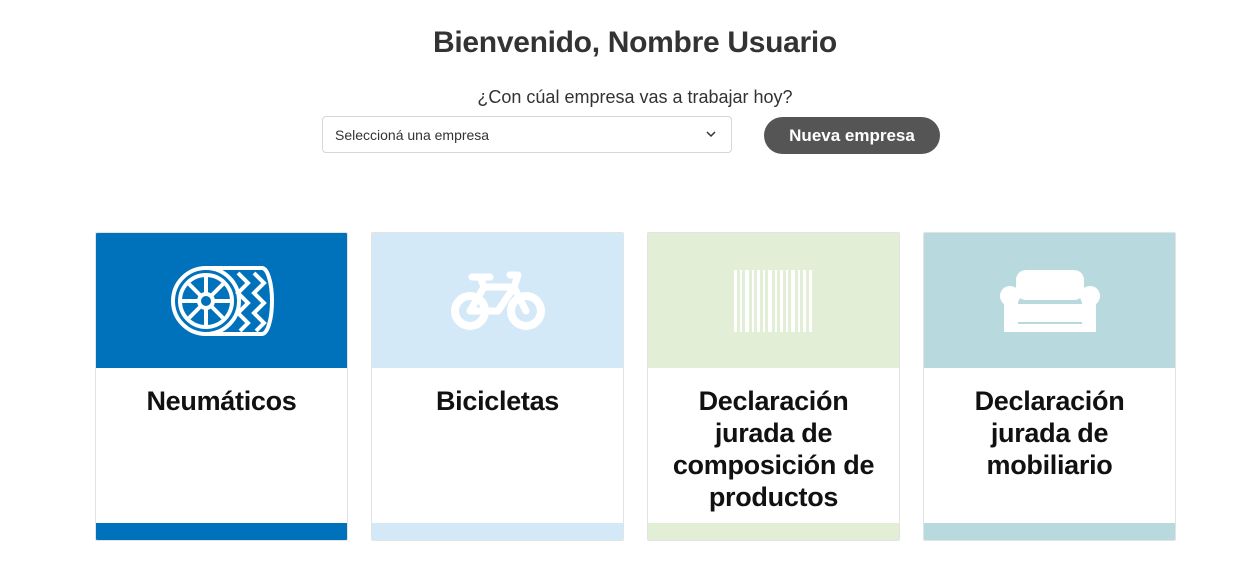 The image size is (1259, 588). What do you see at coordinates (711, 134) in the screenshot?
I see `chevron-down-icon` at bounding box center [711, 134].